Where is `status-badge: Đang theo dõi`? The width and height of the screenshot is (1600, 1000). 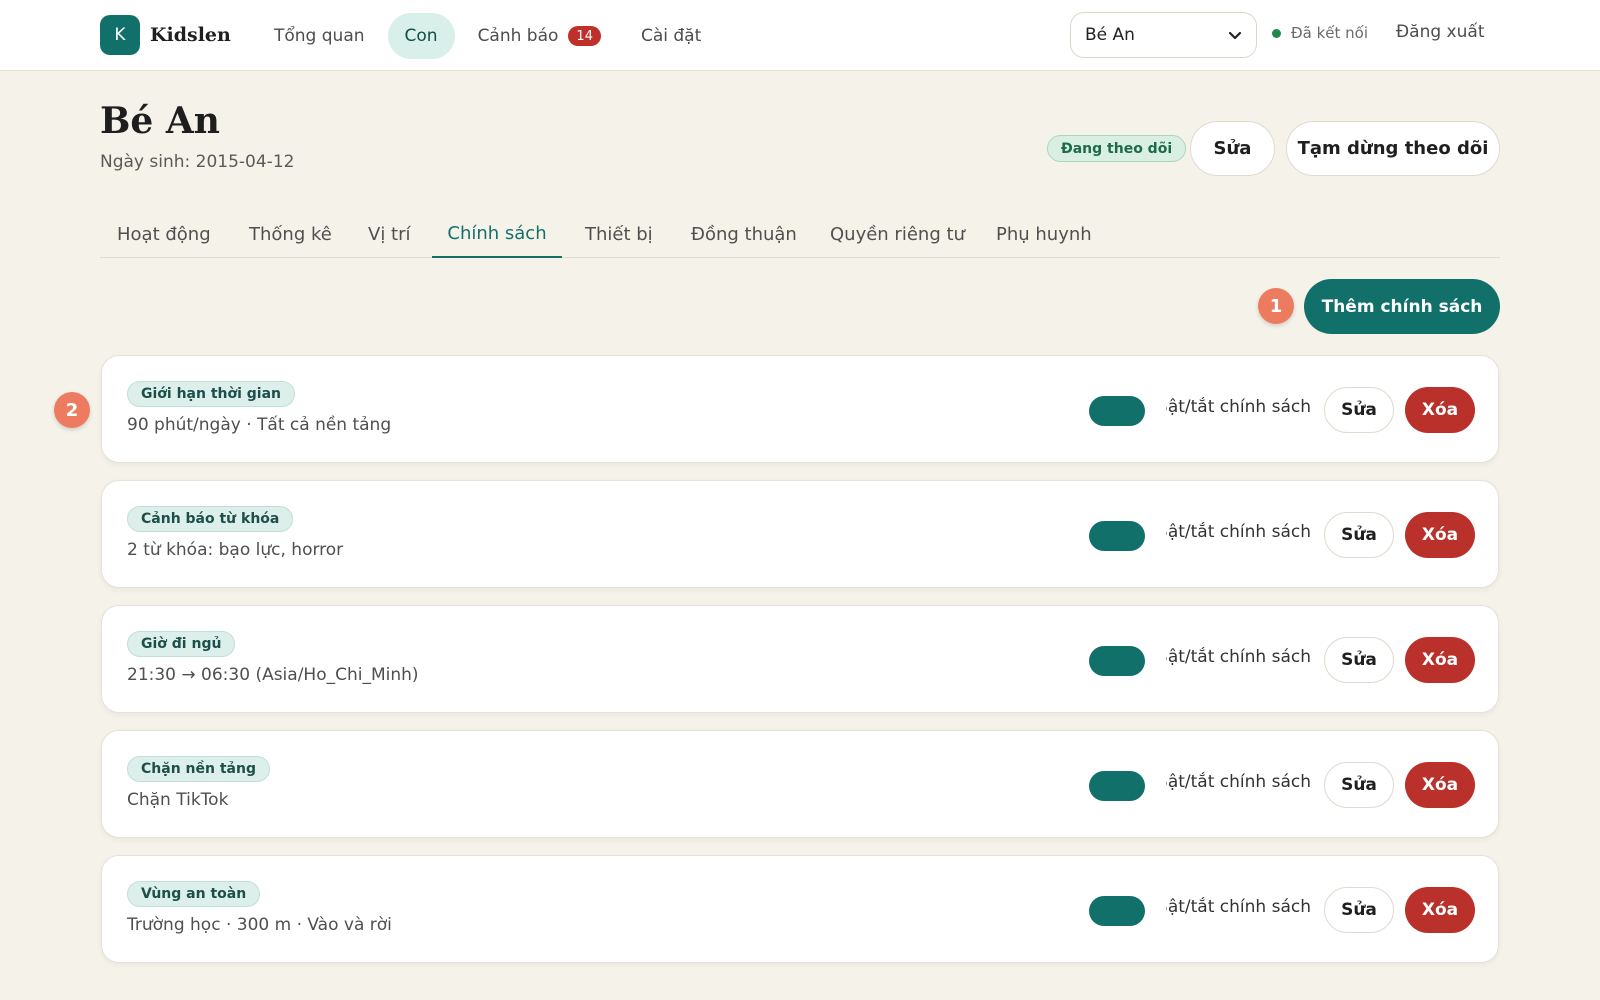
status-badge: Đang theo dõi is located at coordinates (1117, 148).